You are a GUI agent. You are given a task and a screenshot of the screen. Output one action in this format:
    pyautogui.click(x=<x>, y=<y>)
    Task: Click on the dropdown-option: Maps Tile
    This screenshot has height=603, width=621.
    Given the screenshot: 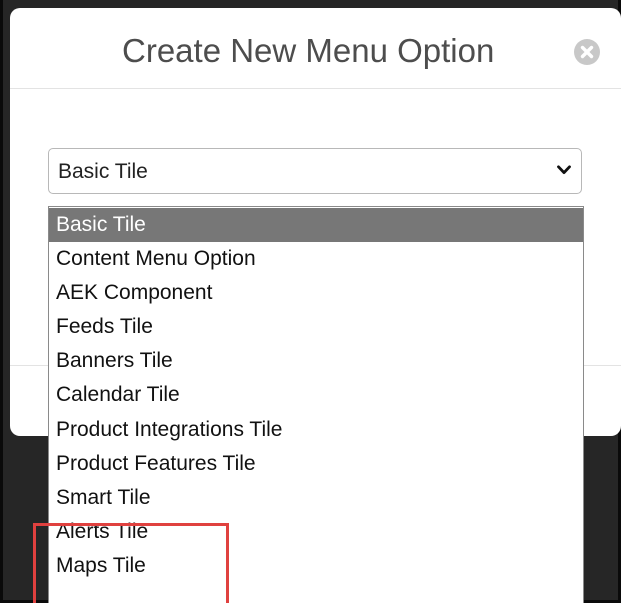 What is the action you would take?
    pyautogui.click(x=316, y=566)
    